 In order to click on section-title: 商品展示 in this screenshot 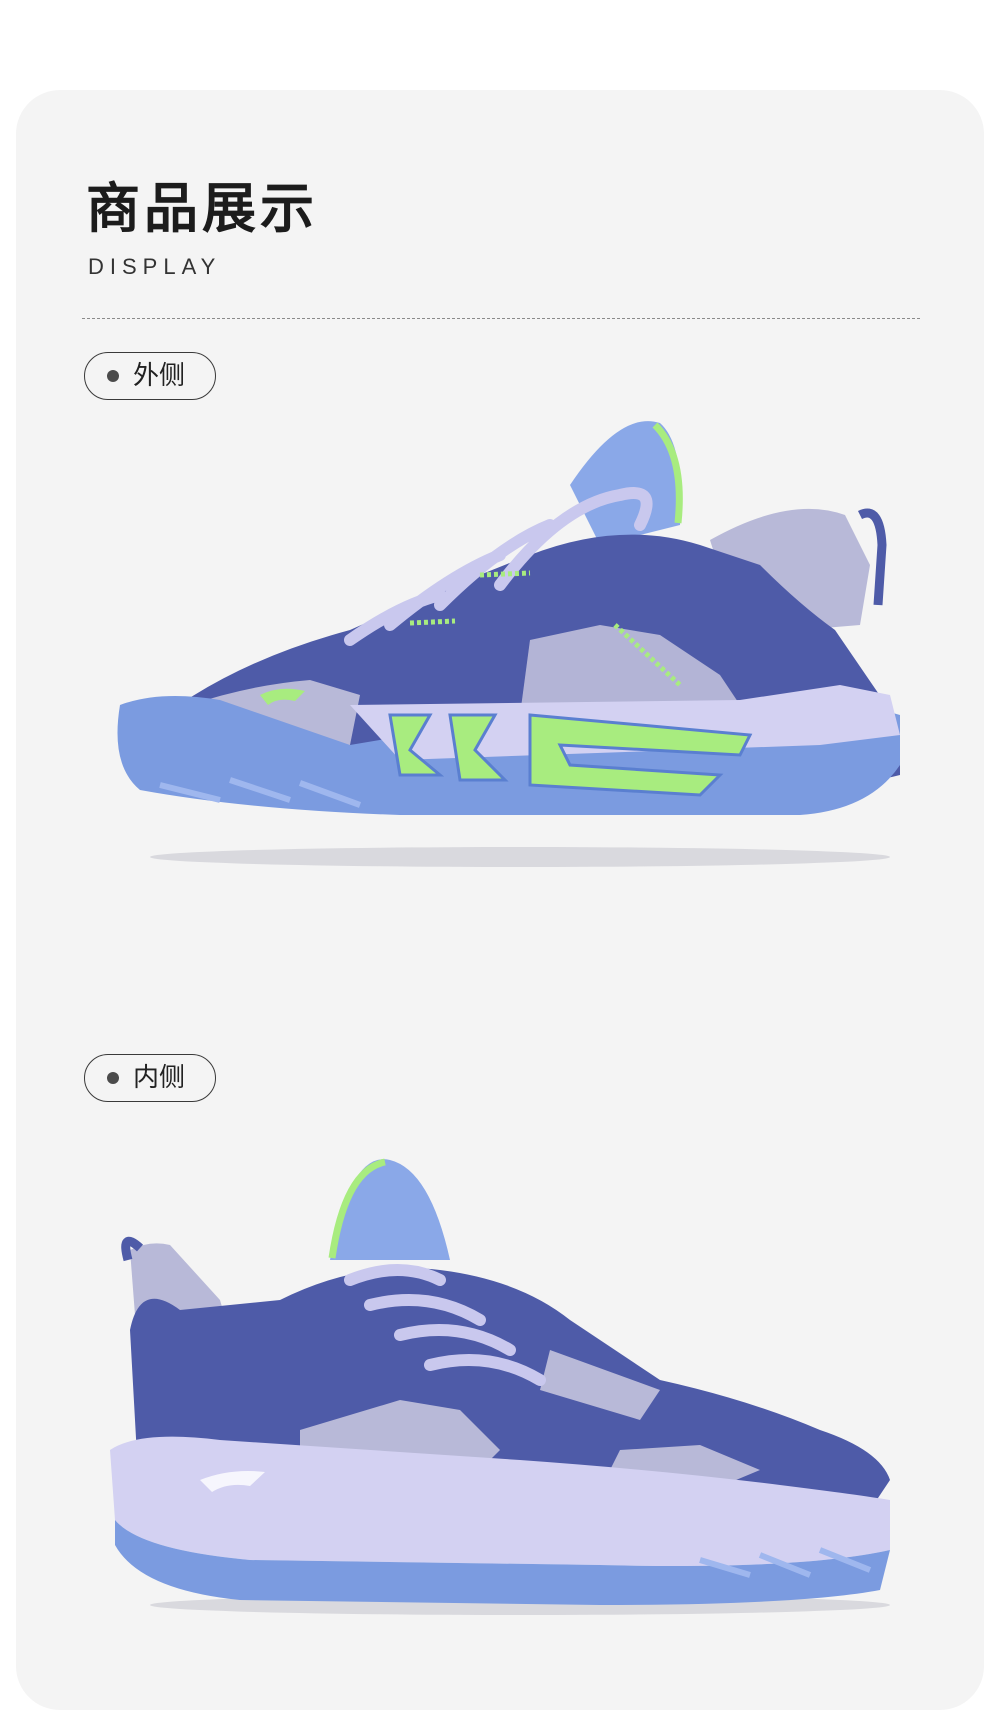, I will do `click(202, 208)`.